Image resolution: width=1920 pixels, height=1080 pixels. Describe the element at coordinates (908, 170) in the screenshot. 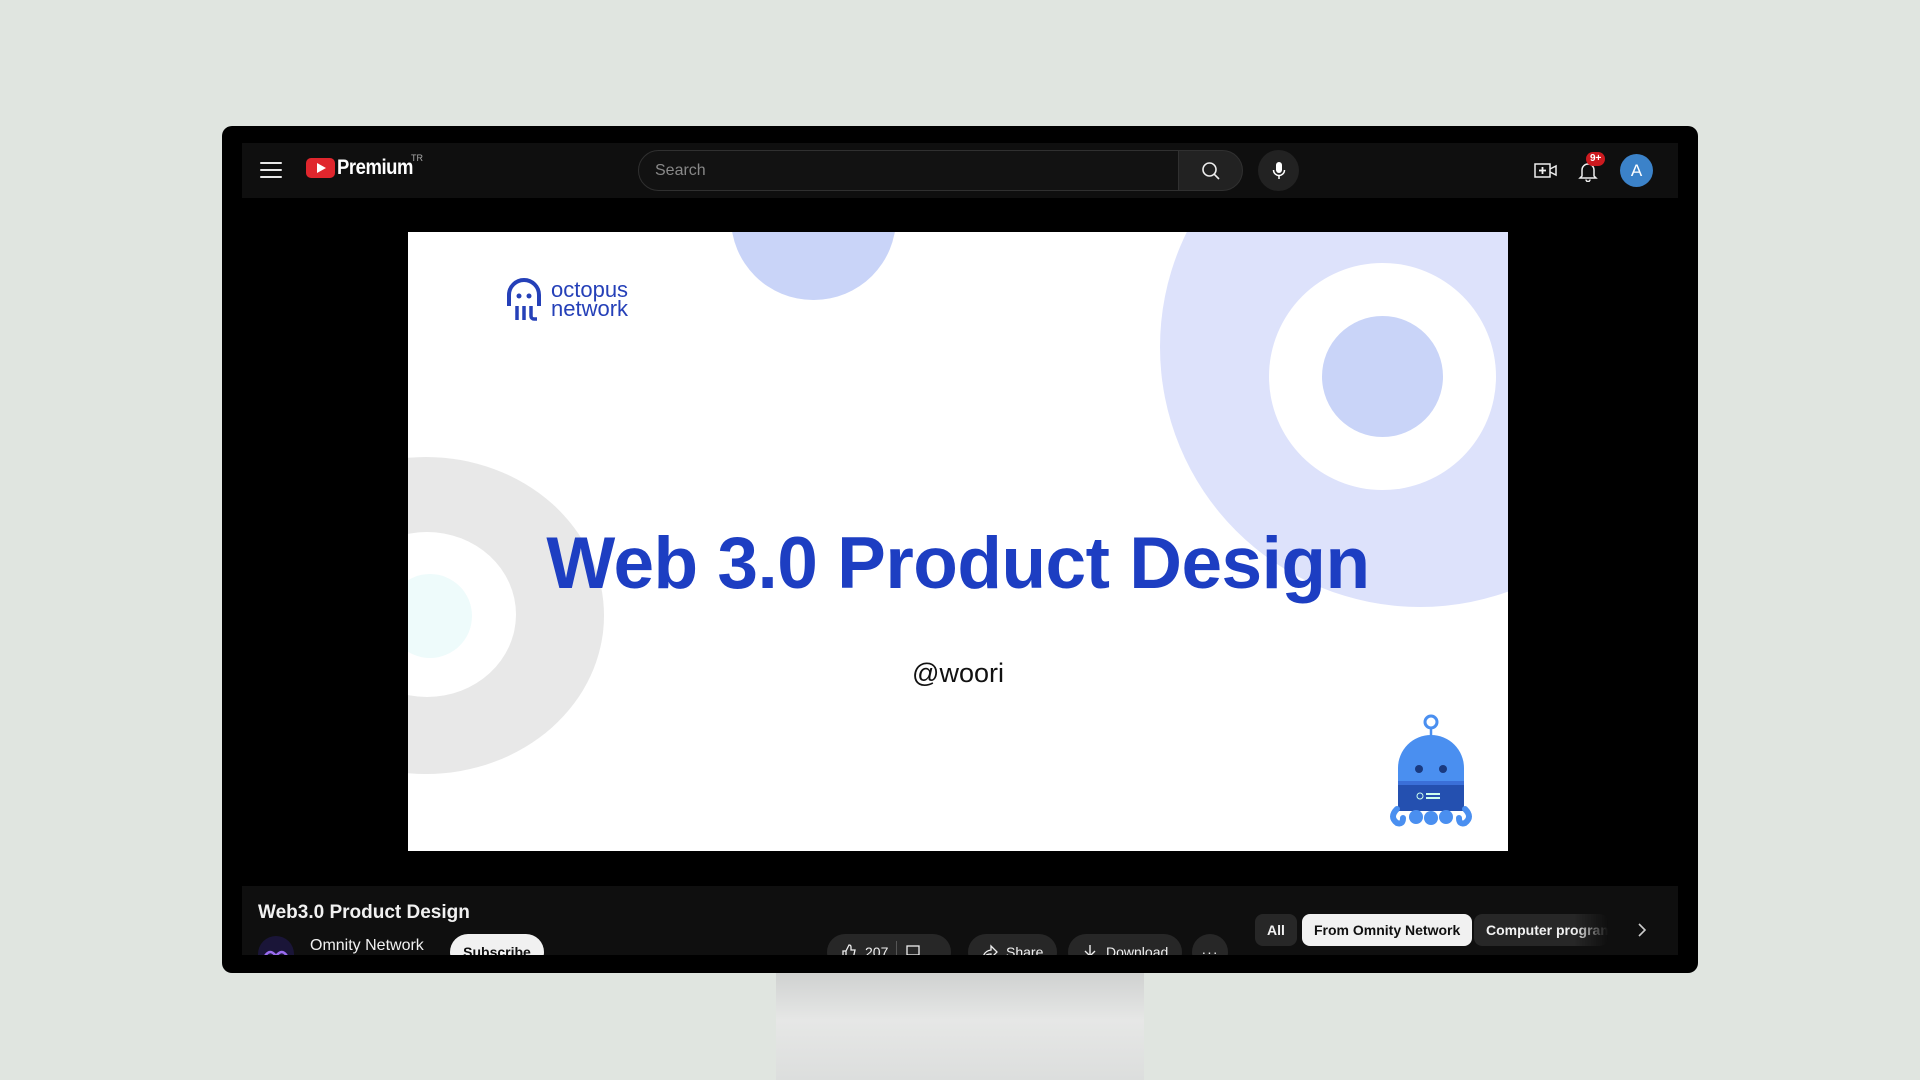

I see `search-input: Search` at that location.